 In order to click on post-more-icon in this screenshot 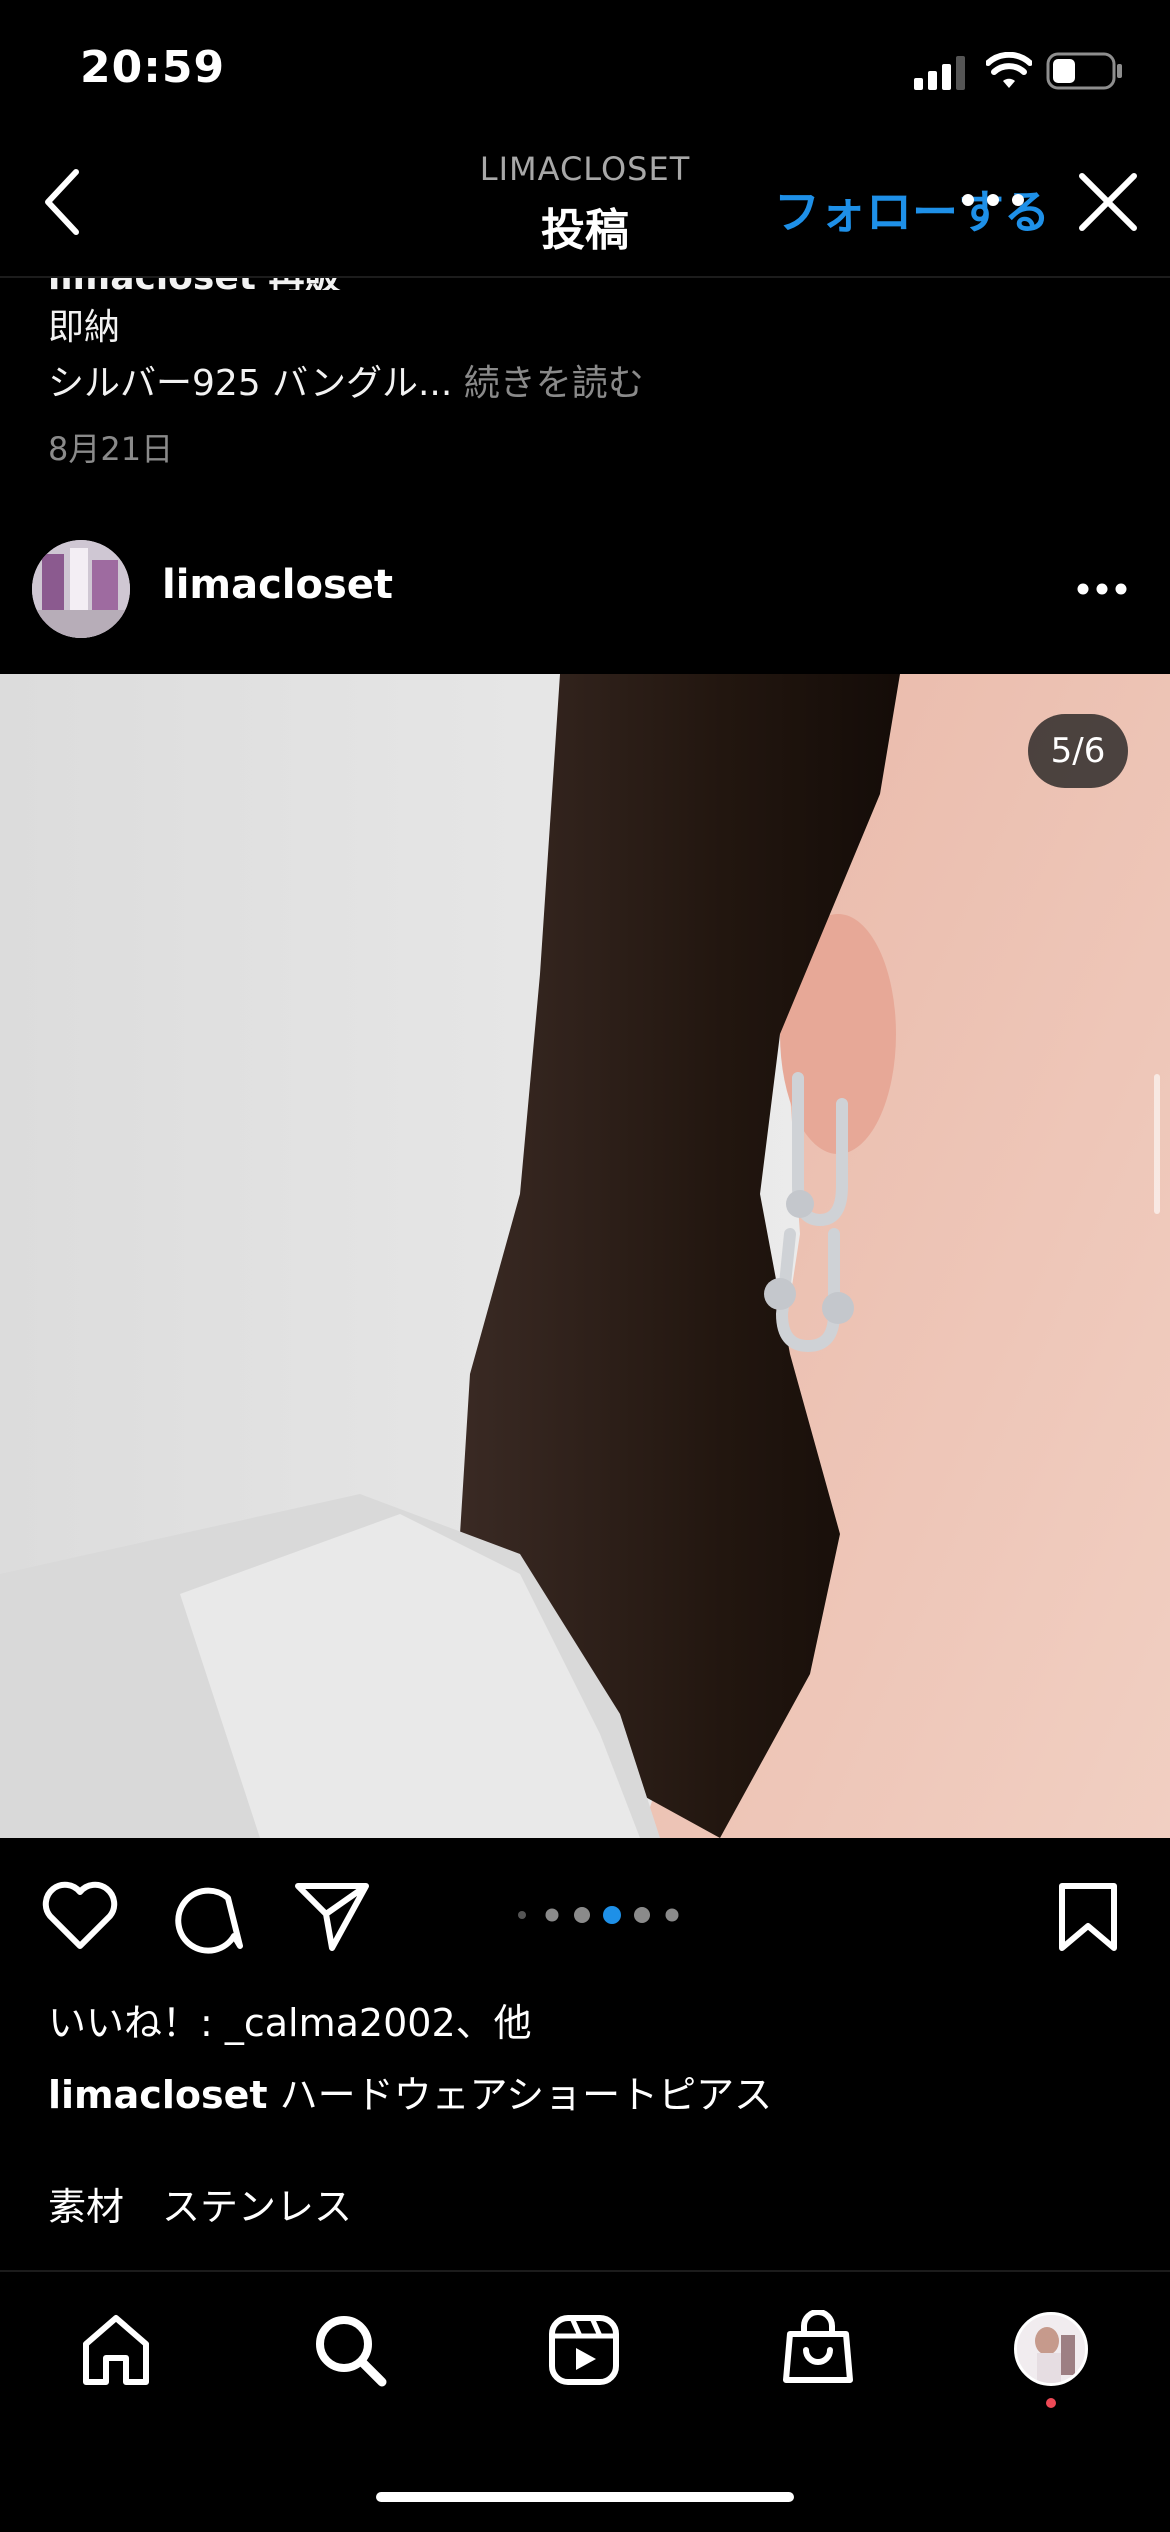, I will do `click(1102, 589)`.